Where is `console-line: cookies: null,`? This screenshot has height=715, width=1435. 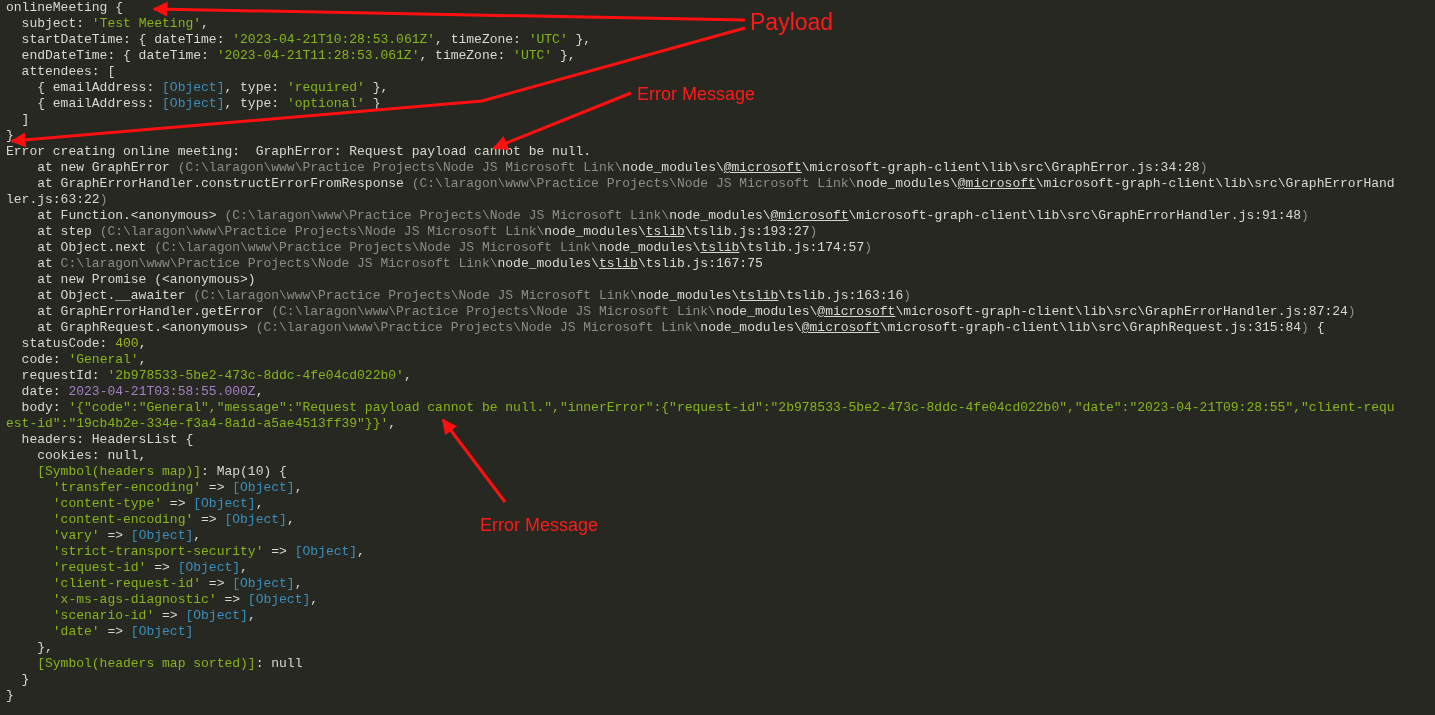 console-line: cookies: null, is located at coordinates (91, 456).